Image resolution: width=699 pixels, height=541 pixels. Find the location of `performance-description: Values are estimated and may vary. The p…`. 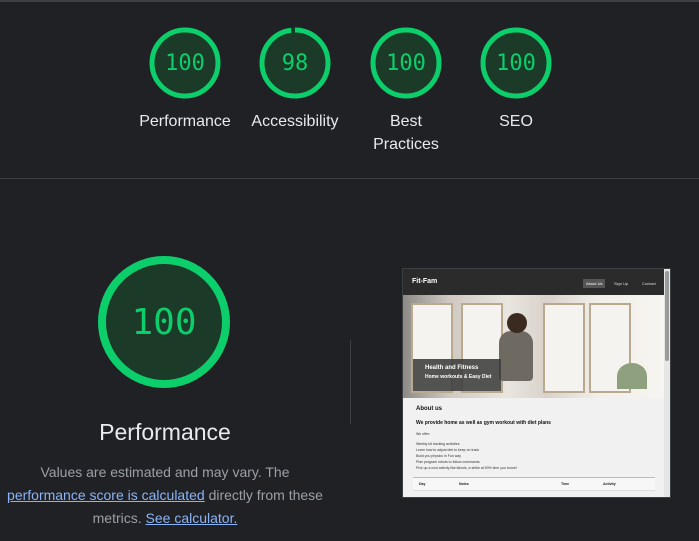

performance-description: Values are estimated and may vary. The p… is located at coordinates (165, 495).